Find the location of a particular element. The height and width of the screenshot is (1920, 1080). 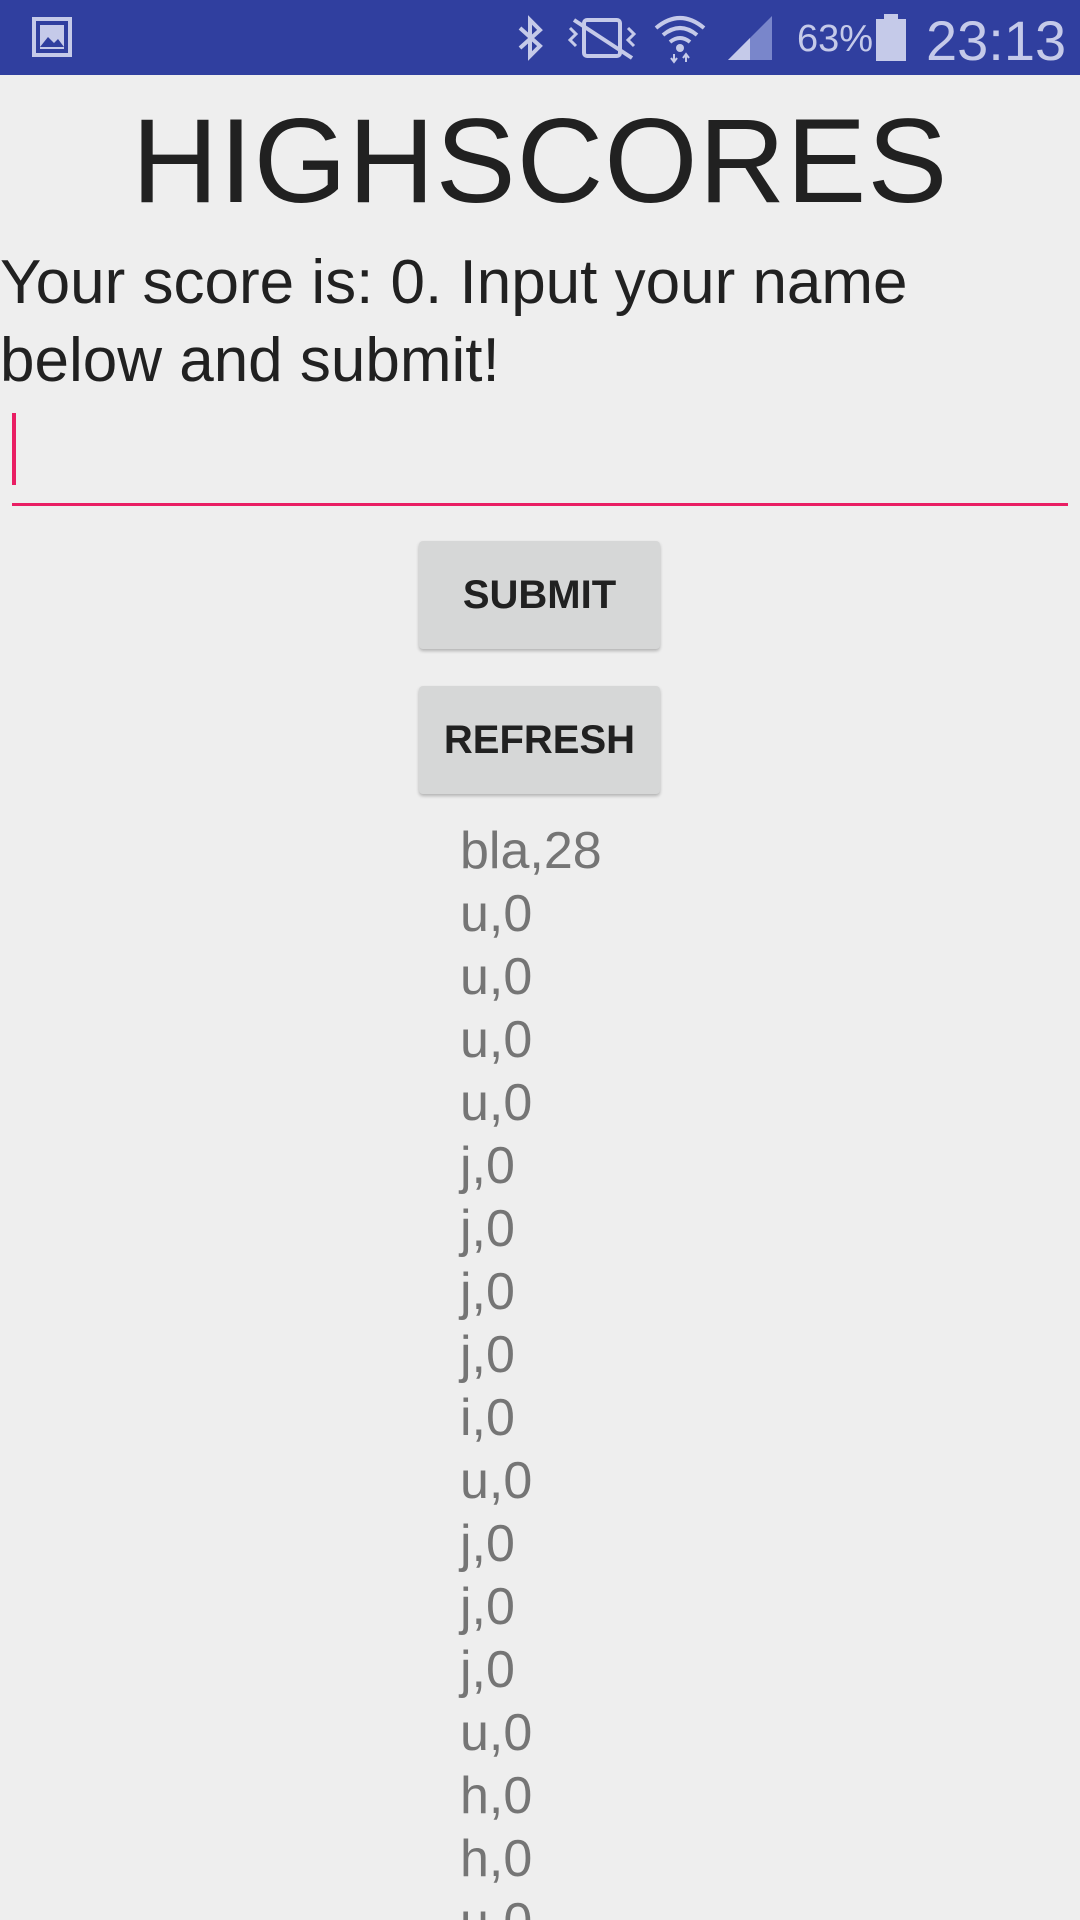

status-clock: 23:13 is located at coordinates (996, 40).